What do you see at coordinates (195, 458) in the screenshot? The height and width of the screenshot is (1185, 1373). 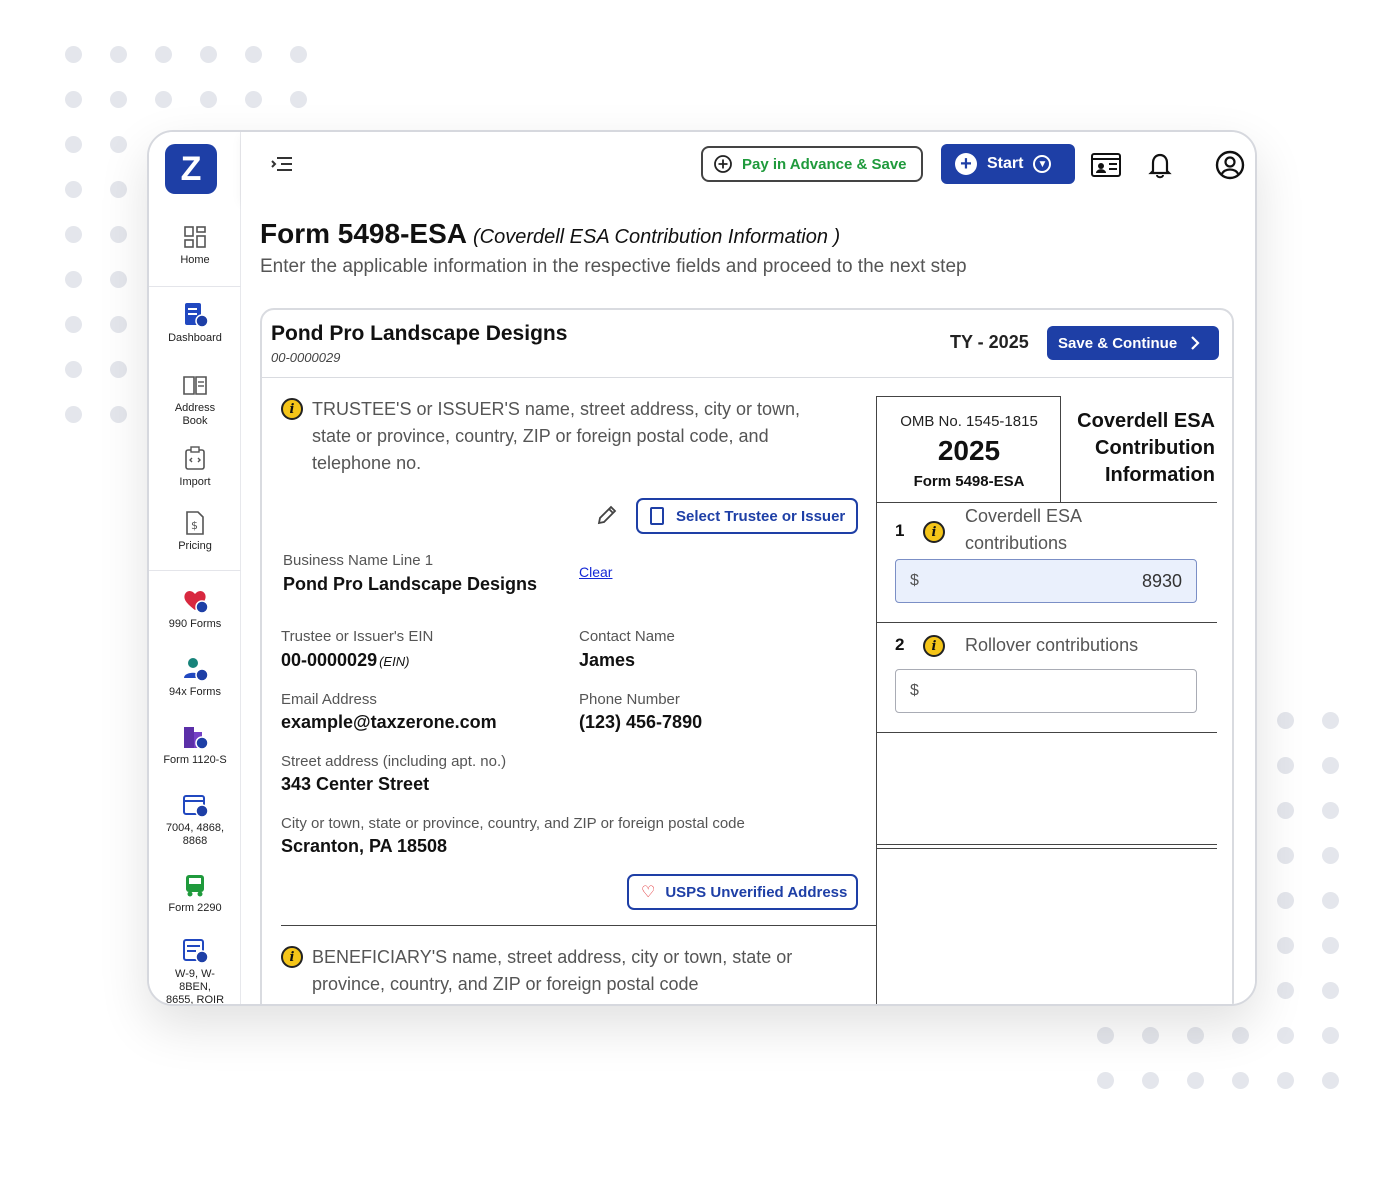 I see `import-icon` at bounding box center [195, 458].